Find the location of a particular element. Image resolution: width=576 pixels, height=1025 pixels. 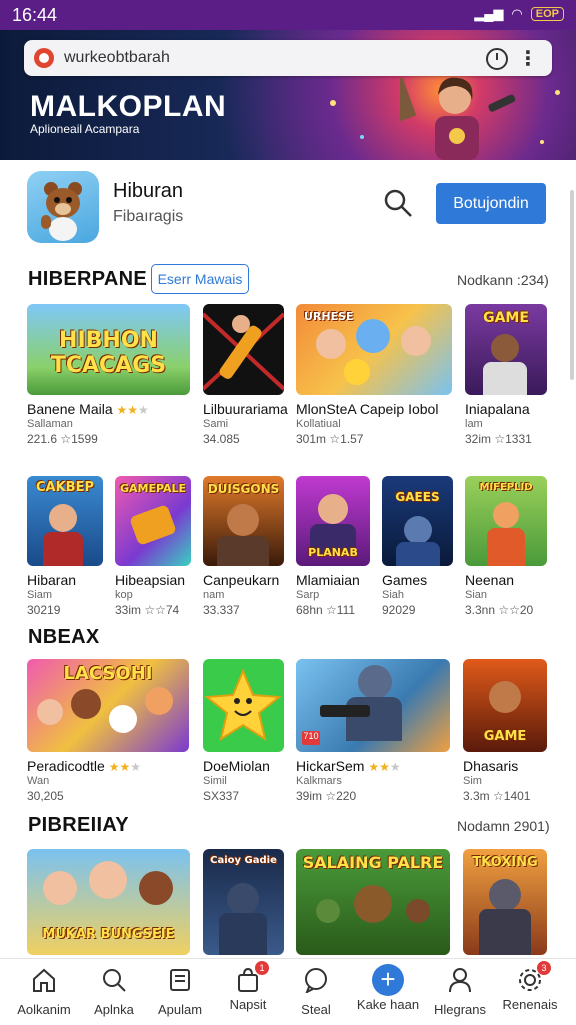

more-menu-icon: ⋮ is located at coordinates (528, 58).